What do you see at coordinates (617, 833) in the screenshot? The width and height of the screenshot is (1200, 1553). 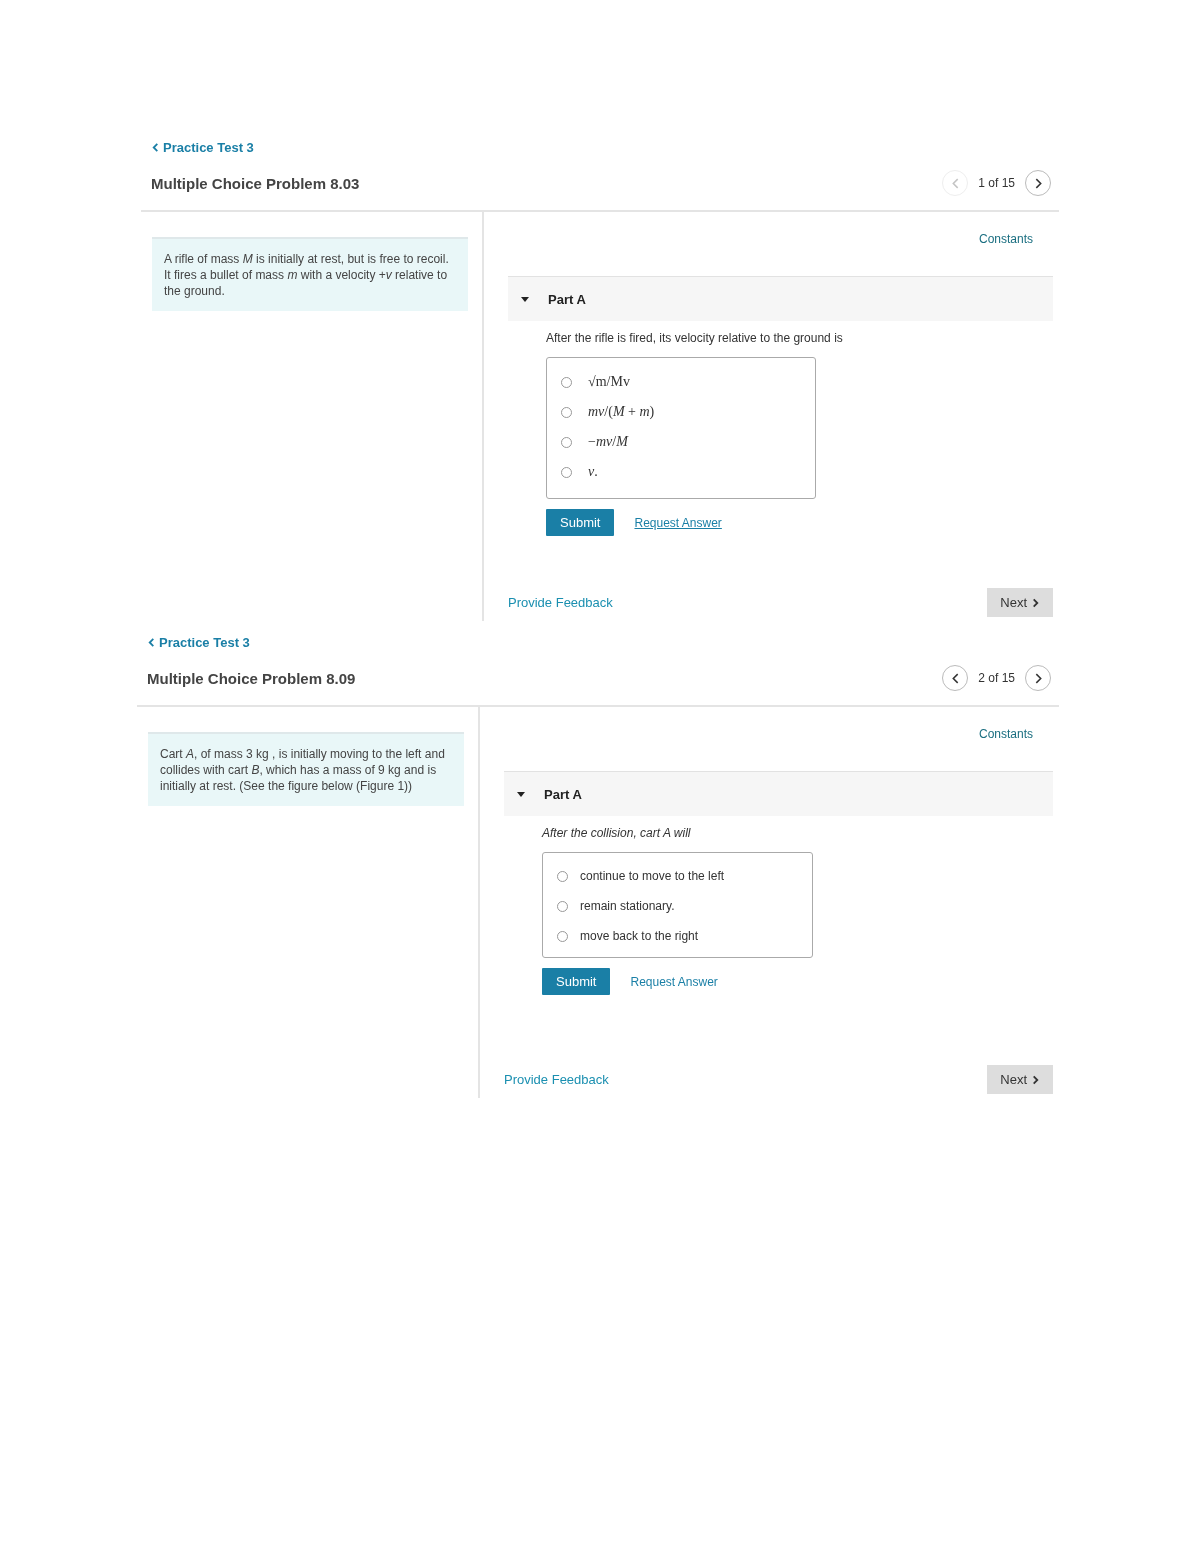 I see `question-text: After the collision, cart A will` at bounding box center [617, 833].